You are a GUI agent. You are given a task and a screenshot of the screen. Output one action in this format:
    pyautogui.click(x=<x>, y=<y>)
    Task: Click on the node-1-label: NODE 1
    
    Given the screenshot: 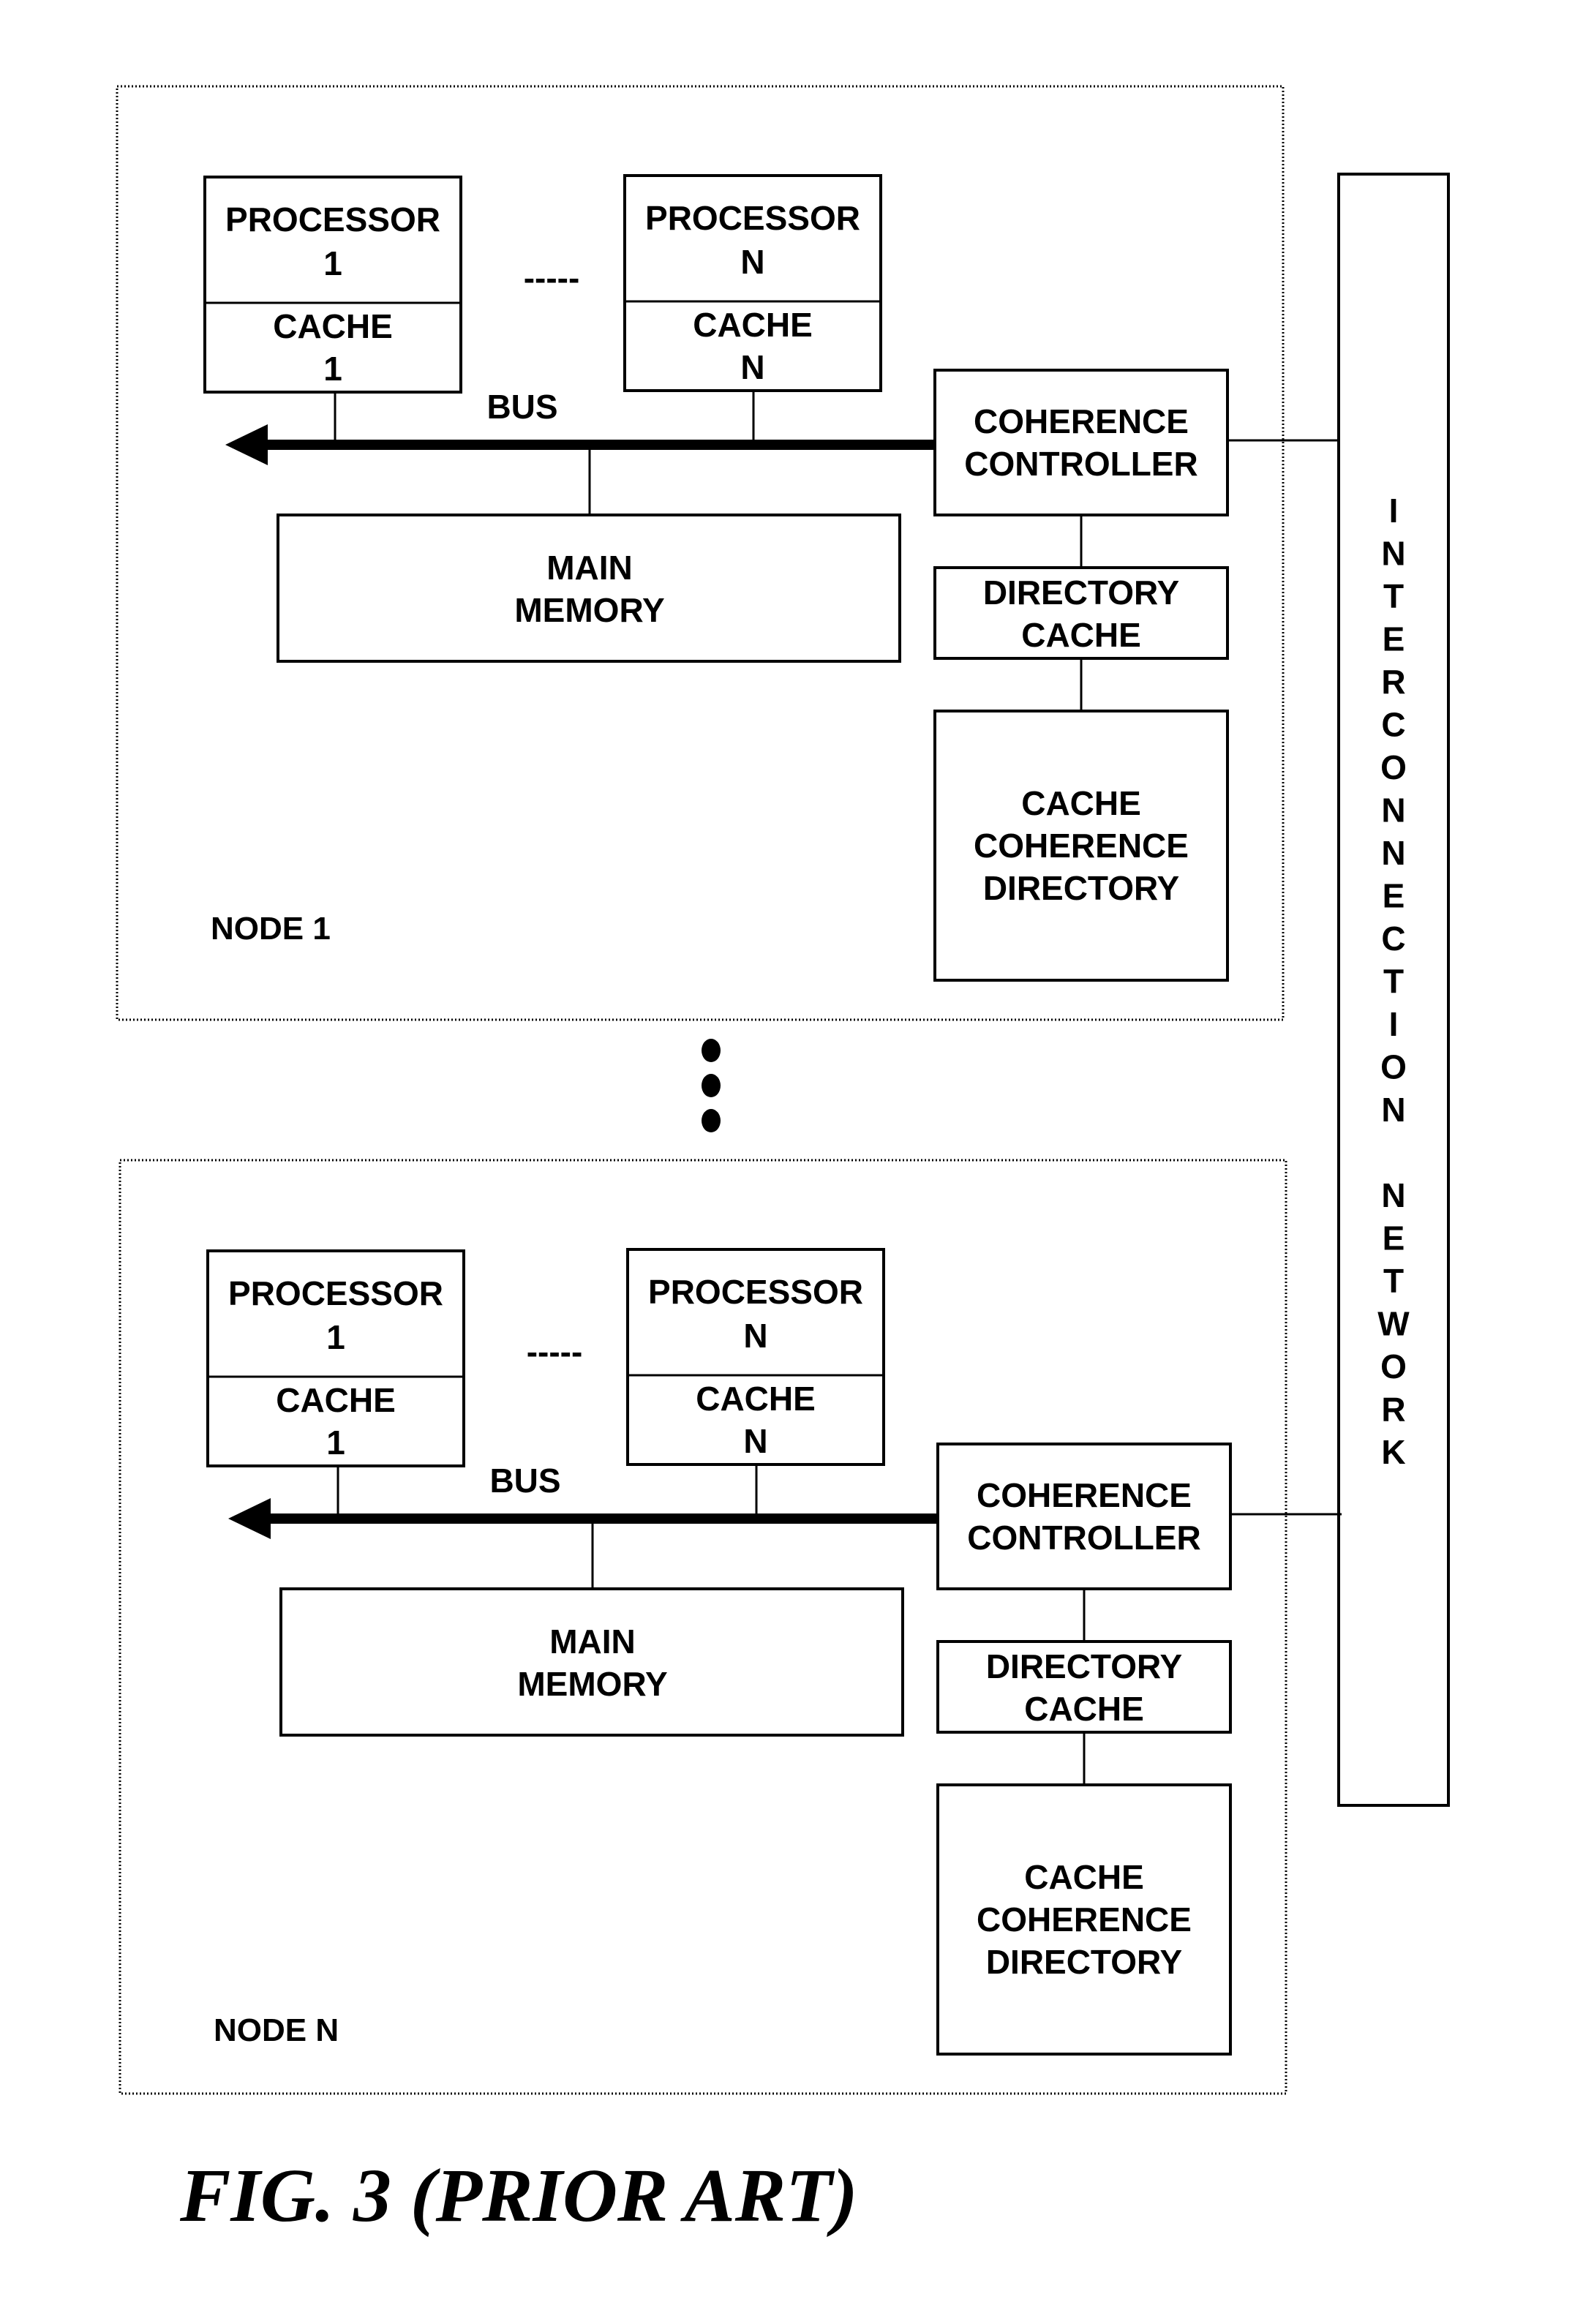 What is the action you would take?
    pyautogui.click(x=271, y=929)
    